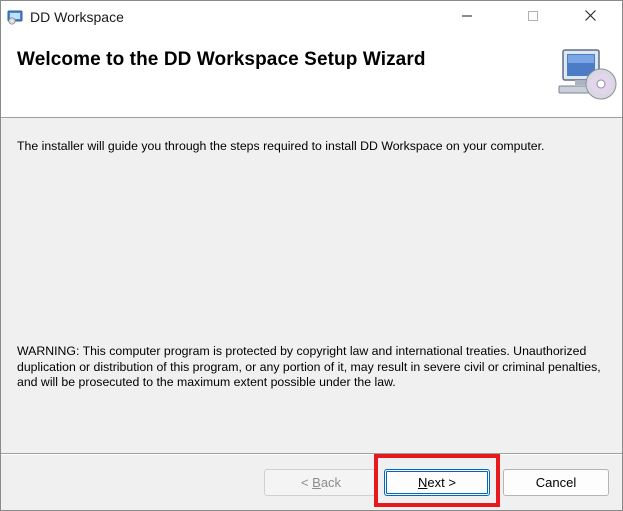 This screenshot has height=511, width=623. I want to click on next-button-highlight, so click(437, 480).